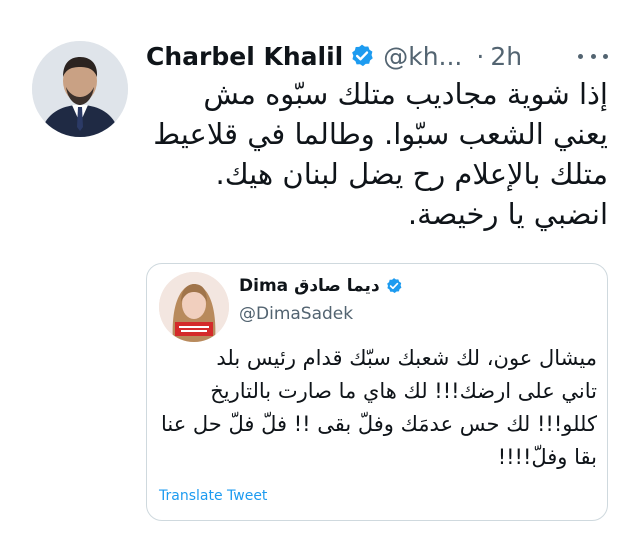 The image size is (620, 539). I want to click on quoted-author-name-ar: ديما صادق, so click(337, 286).